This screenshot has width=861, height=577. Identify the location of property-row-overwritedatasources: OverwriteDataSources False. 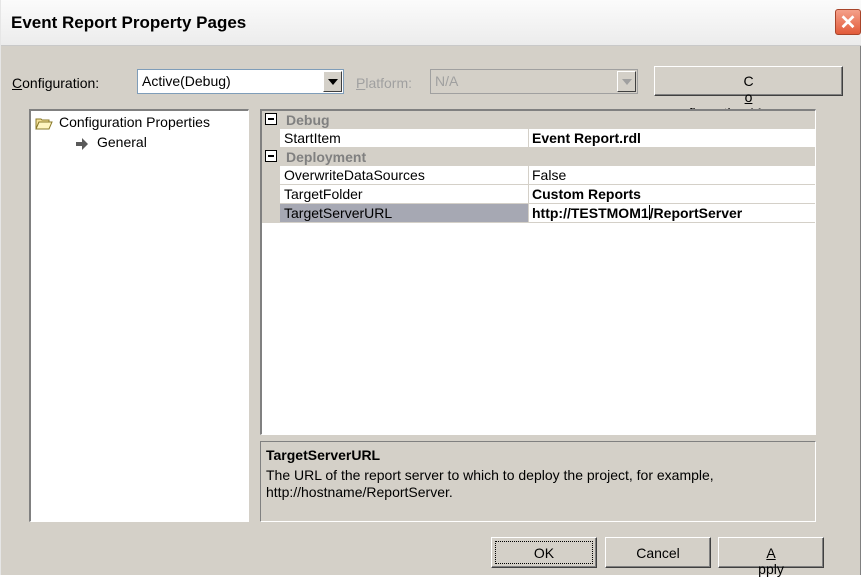
(538, 175).